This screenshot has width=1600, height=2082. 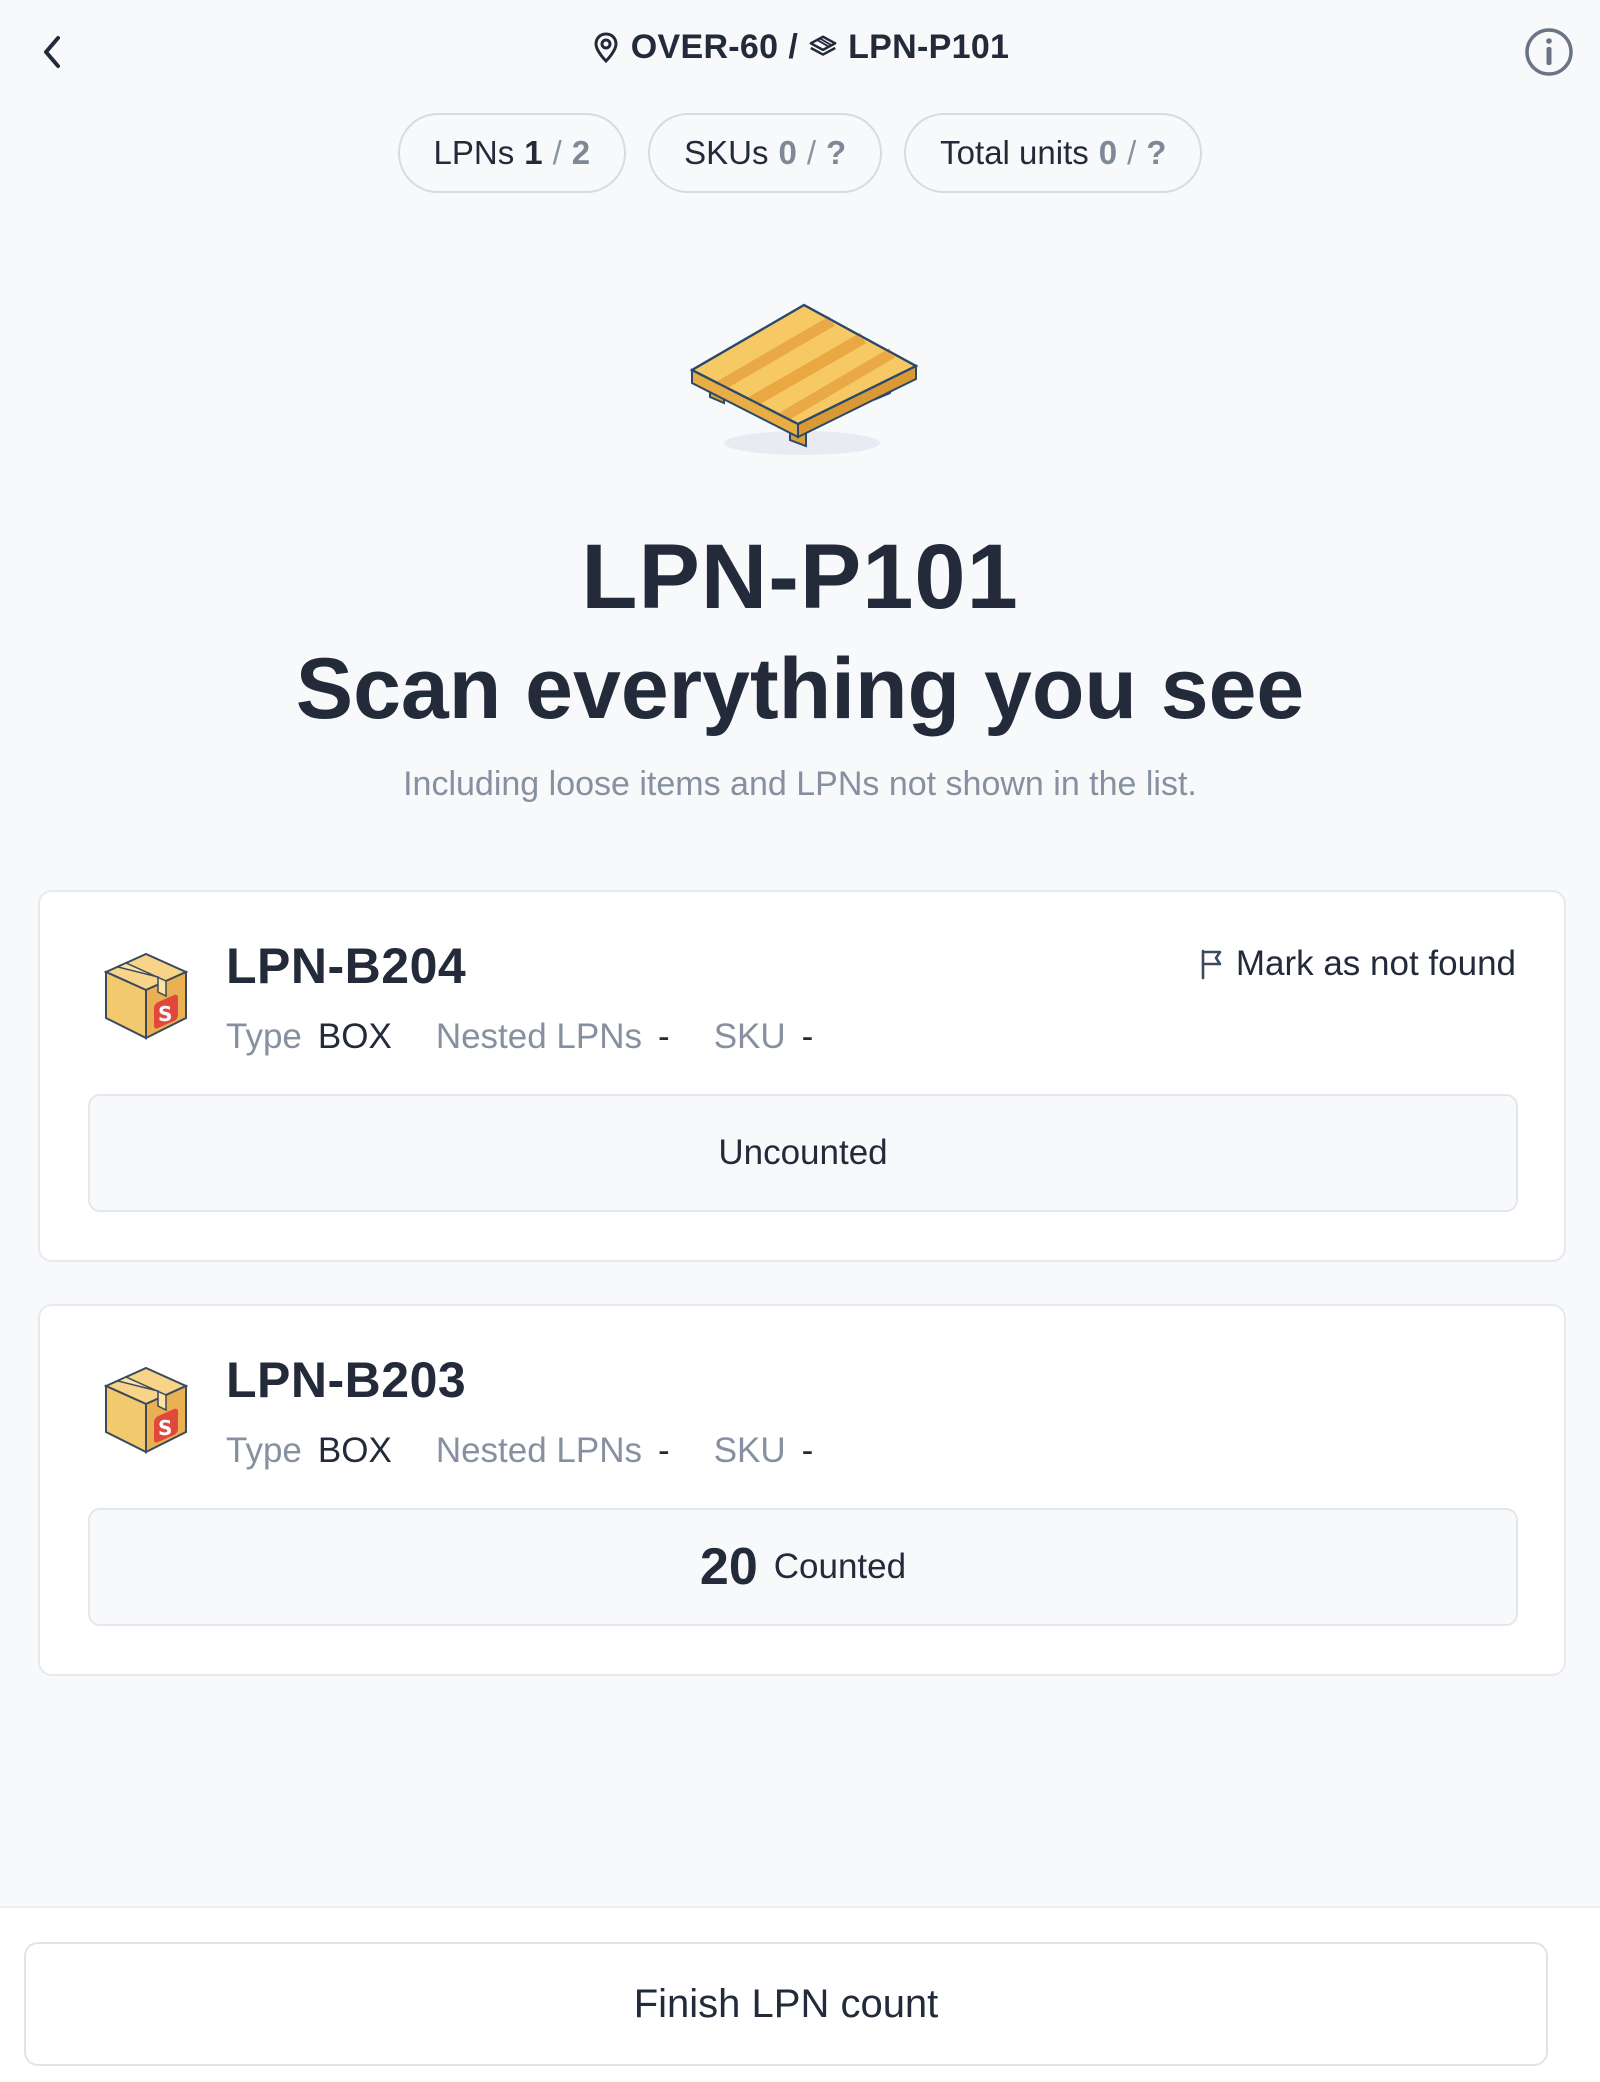 I want to click on finish-lpn-count-button: Finish LPN count, so click(x=786, y=2004).